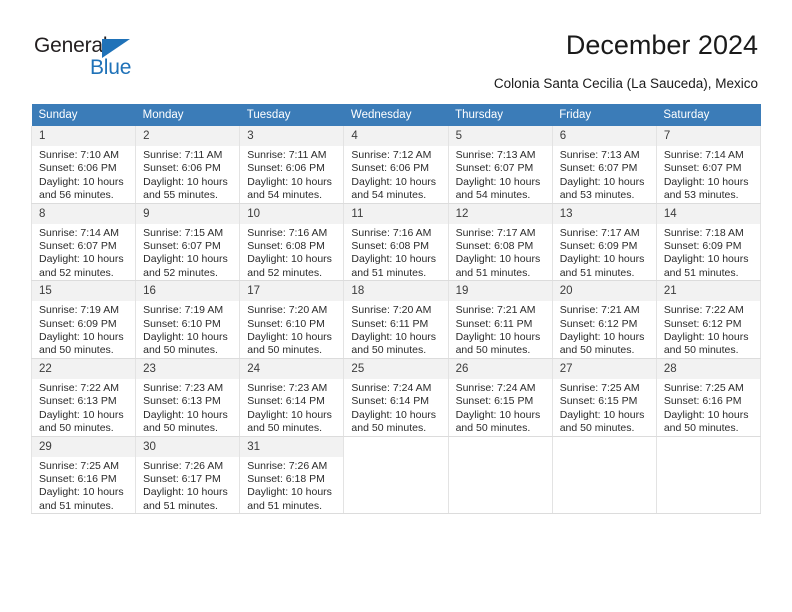  Describe the element at coordinates (188, 291) in the screenshot. I see `day-number: 16` at that location.